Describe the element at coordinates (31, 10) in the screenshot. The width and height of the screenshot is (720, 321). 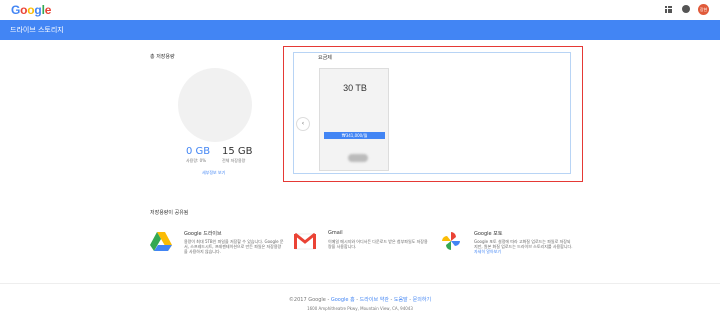
I see `google-logo: Google` at that location.